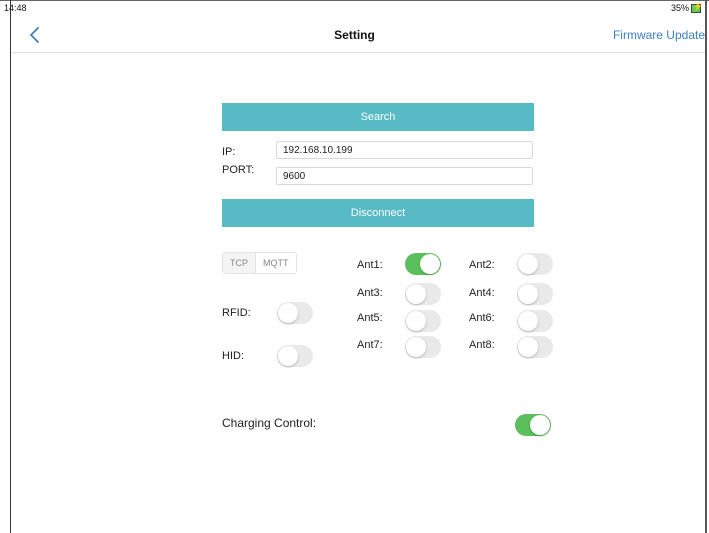 This screenshot has height=533, width=709. Describe the element at coordinates (239, 263) in the screenshot. I see `protocol-option-tcp: TCP` at that location.